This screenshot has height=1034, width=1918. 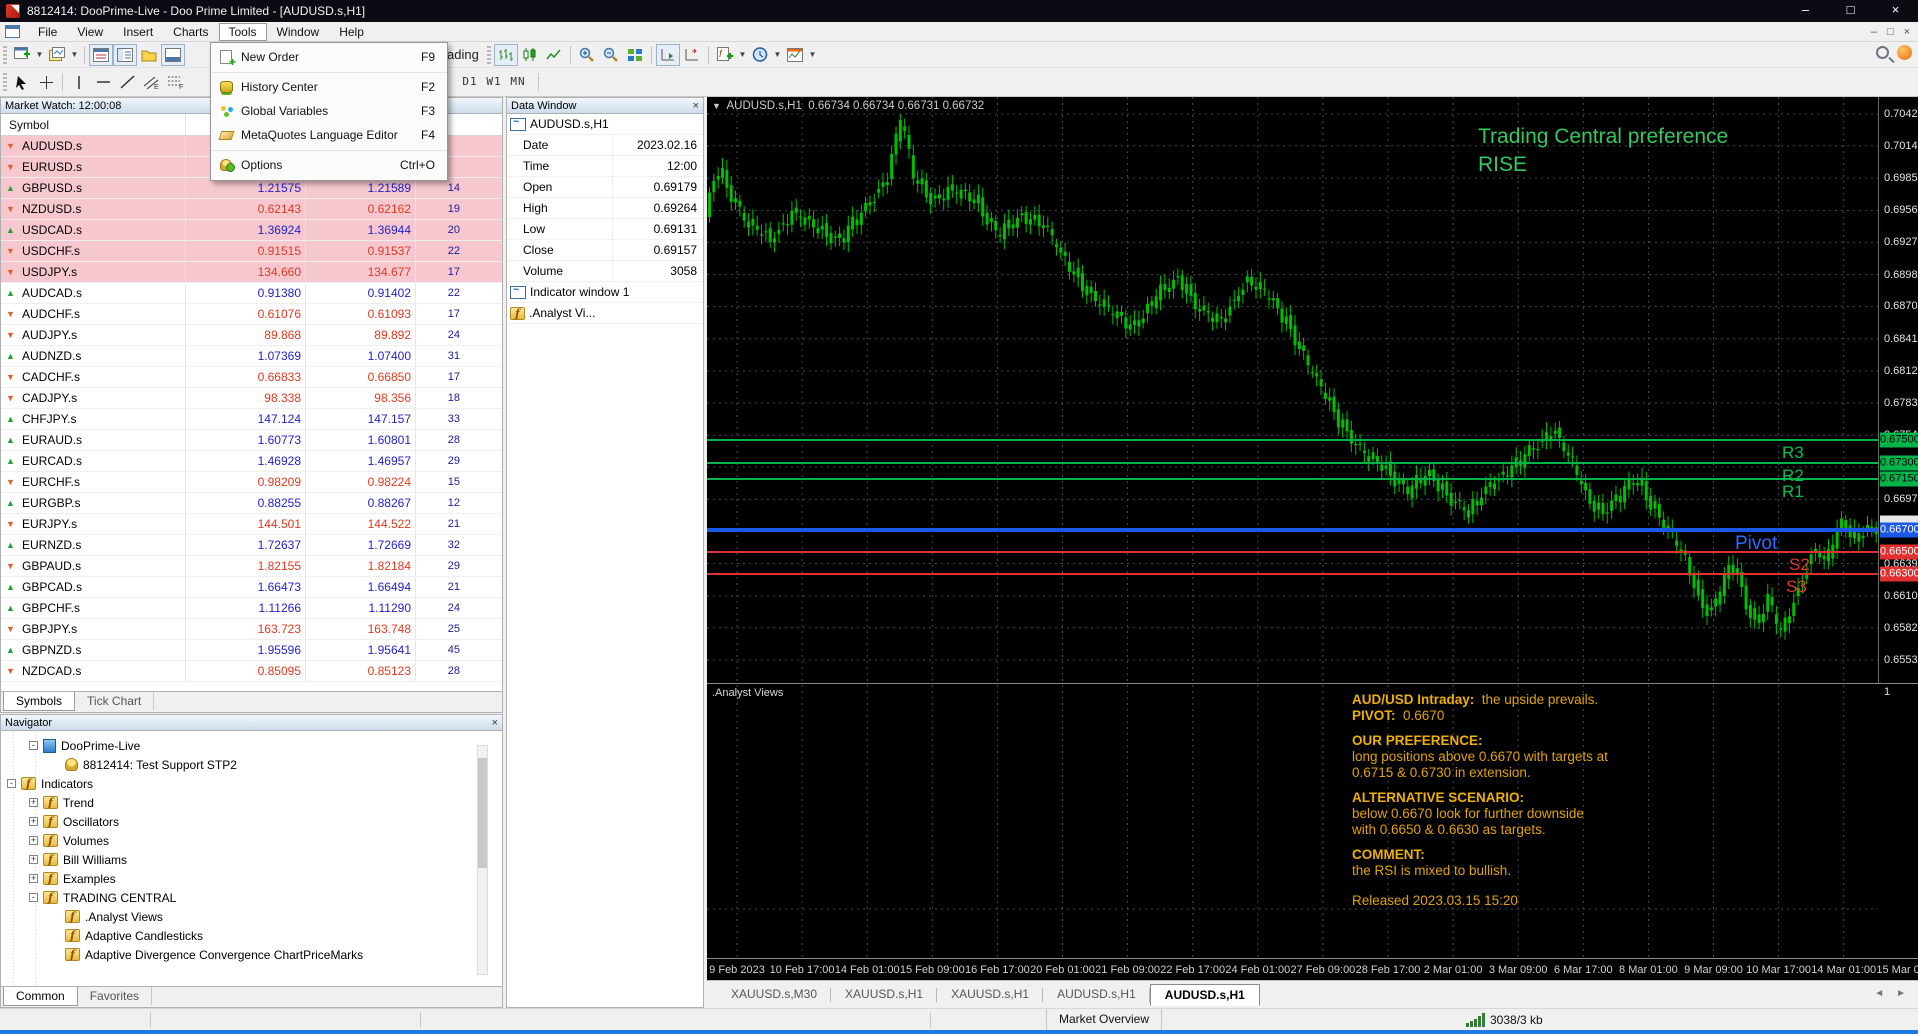 I want to click on profiles-button, so click(x=57, y=55).